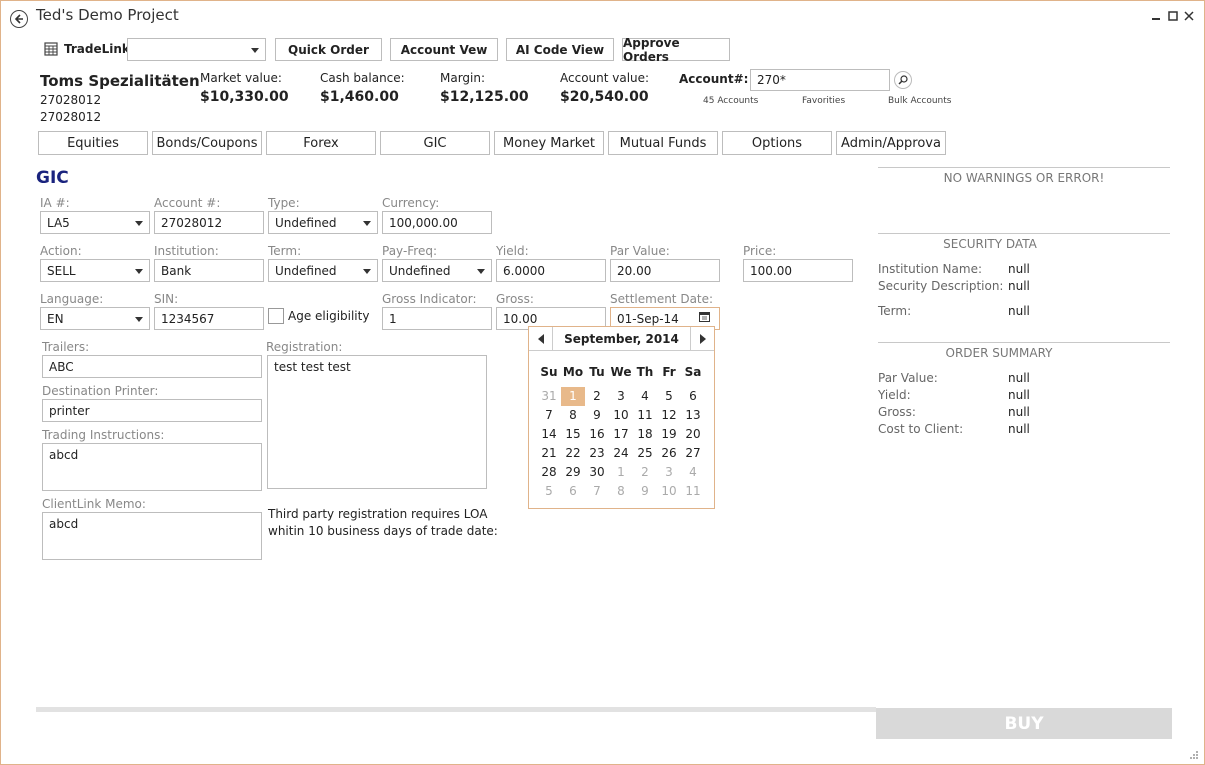 This screenshot has height=765, width=1205. What do you see at coordinates (549, 453) in the screenshot?
I see `calendar-day: 21` at bounding box center [549, 453].